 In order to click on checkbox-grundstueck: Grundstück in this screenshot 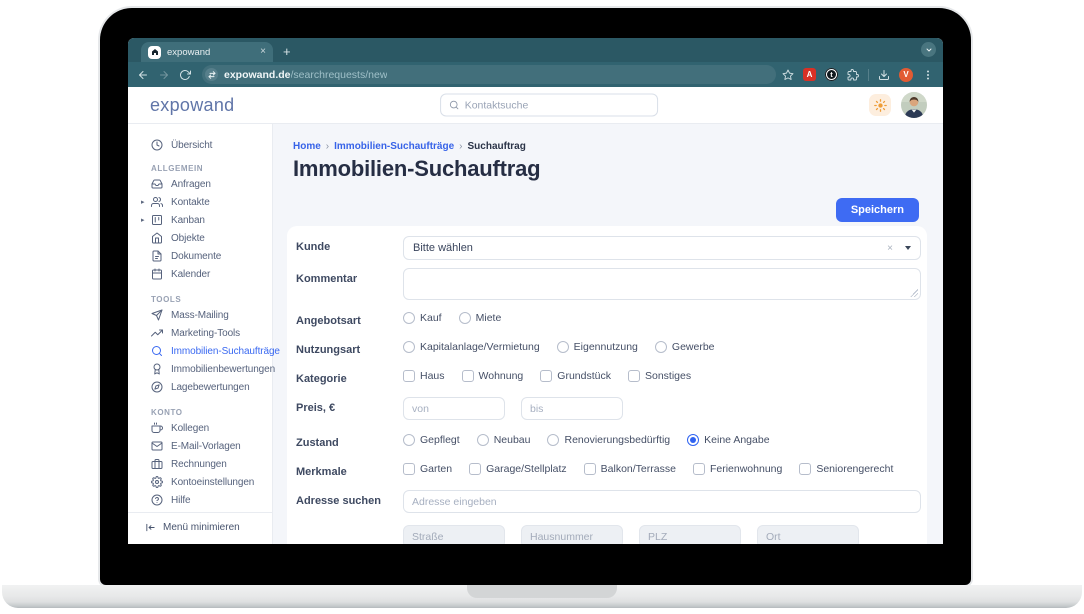, I will do `click(575, 376)`.